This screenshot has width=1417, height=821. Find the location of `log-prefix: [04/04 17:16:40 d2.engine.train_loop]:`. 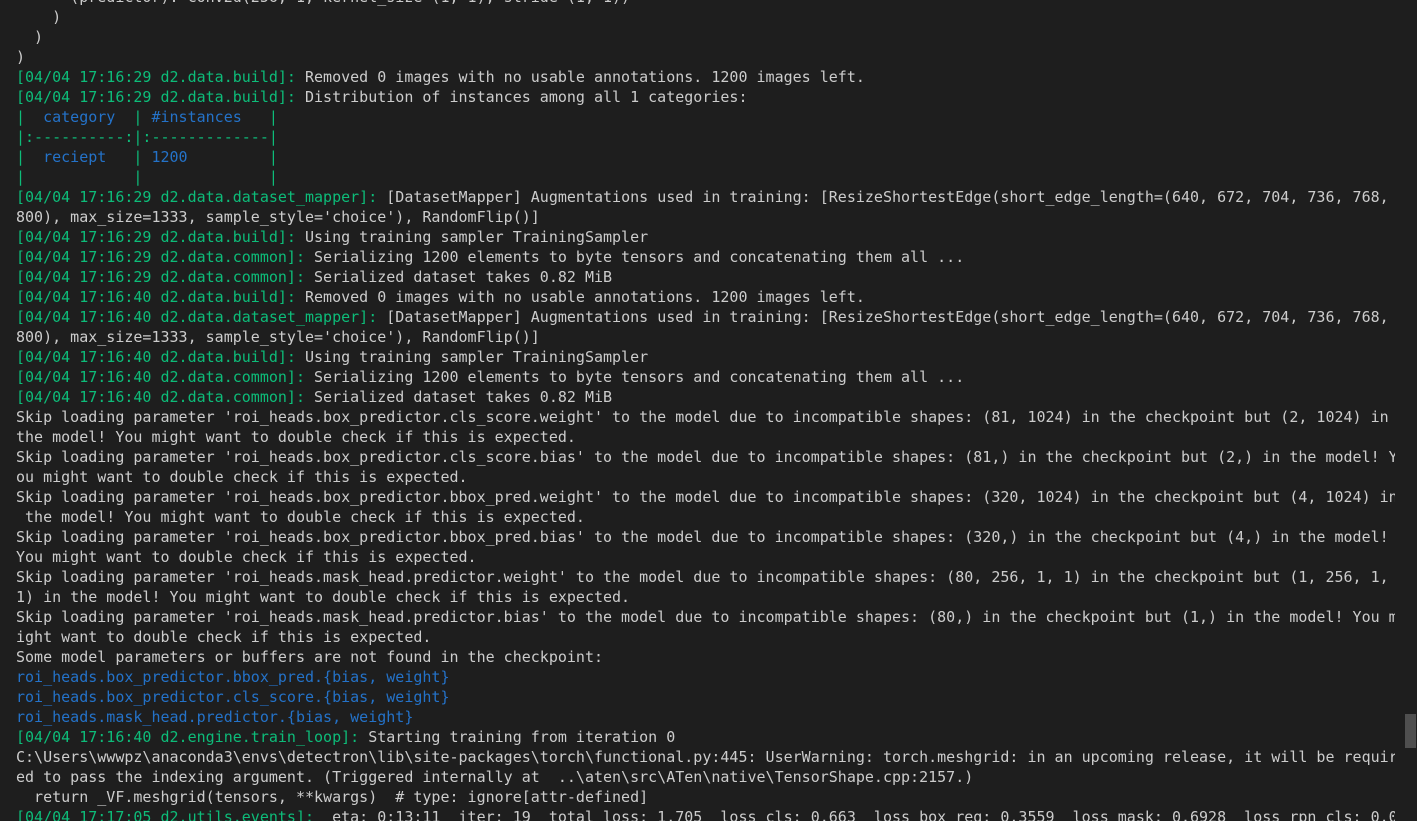

log-prefix: [04/04 17:16:40 d2.engine.train_loop]: is located at coordinates (192, 737).